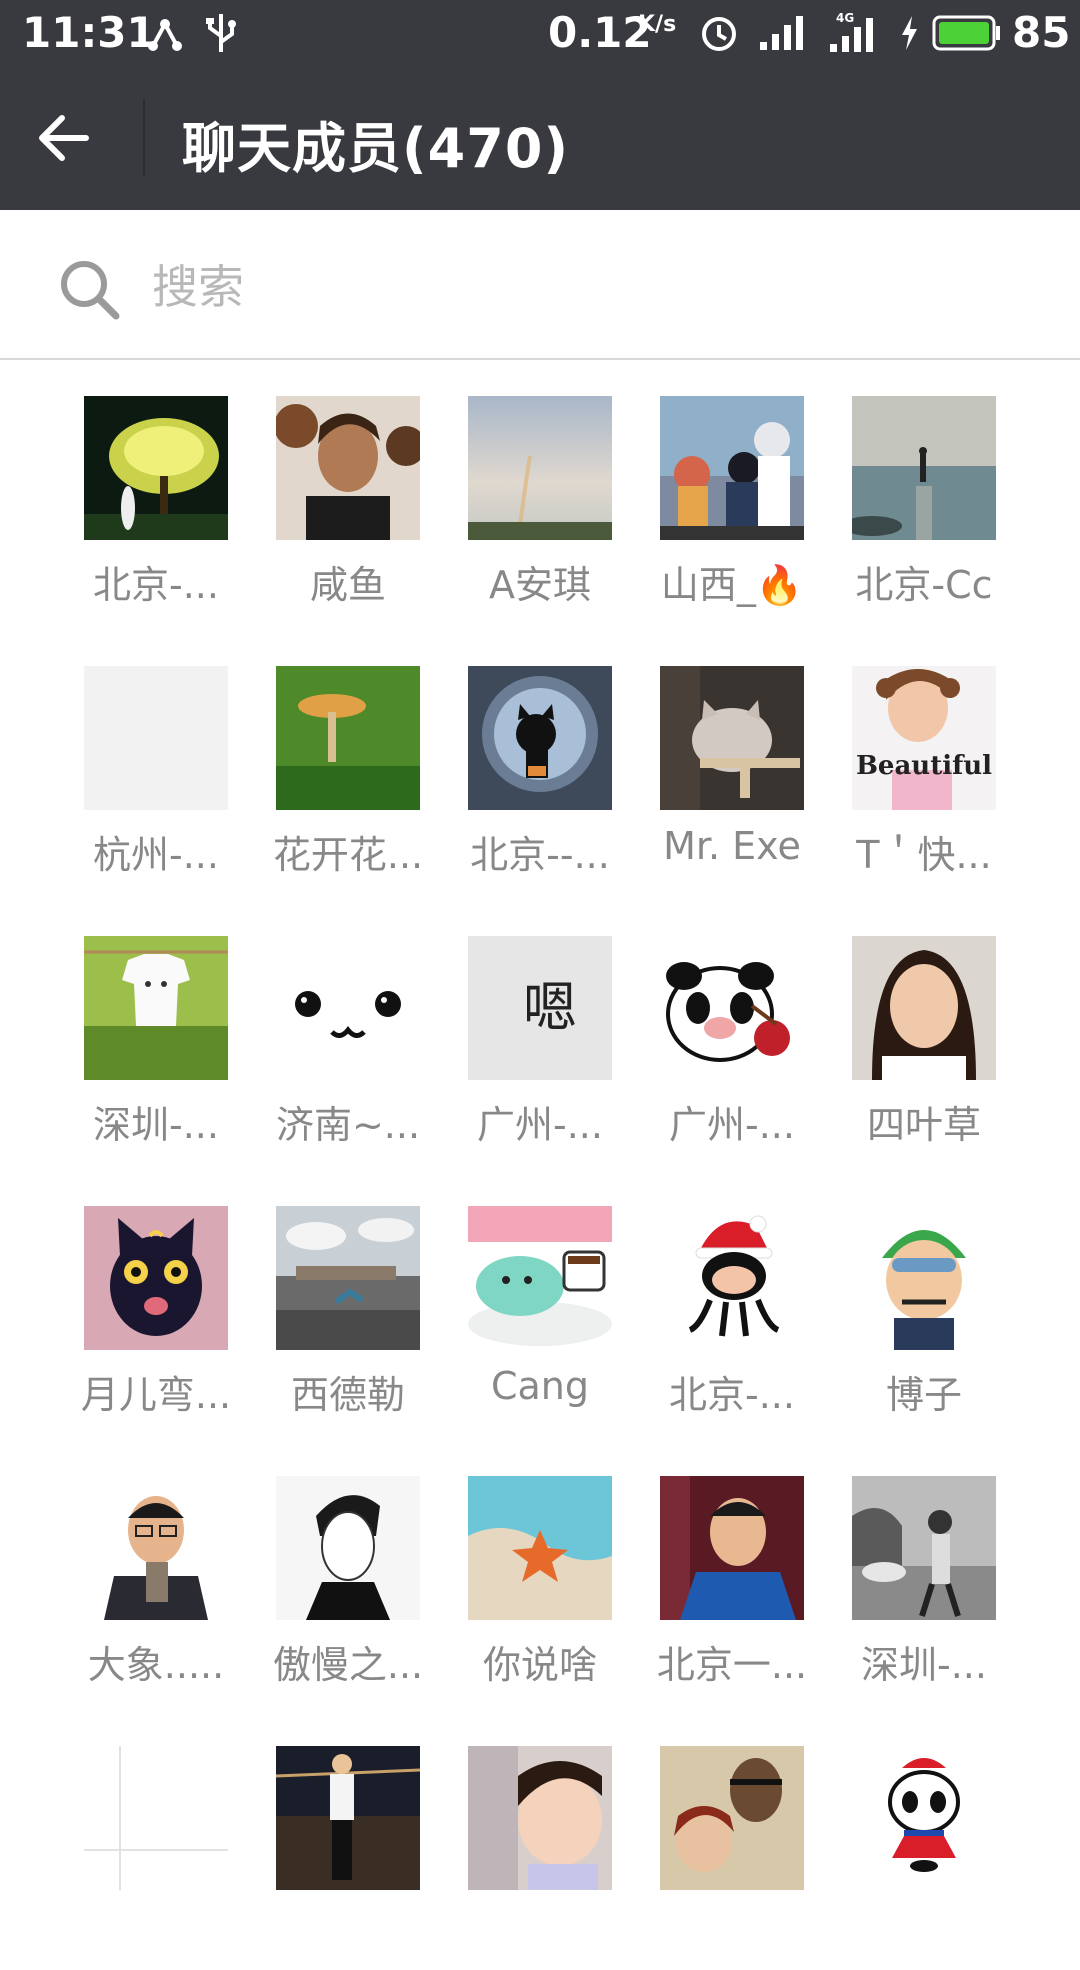  Describe the element at coordinates (540, 1386) in the screenshot. I see `member-name: Cang` at that location.